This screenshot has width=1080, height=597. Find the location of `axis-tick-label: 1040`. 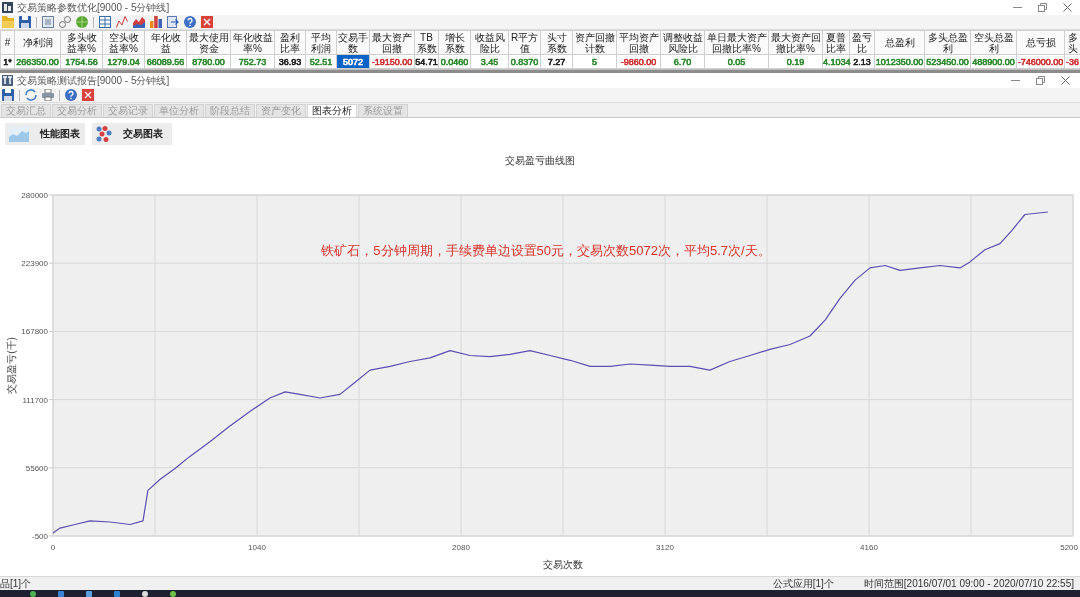

axis-tick-label: 1040 is located at coordinates (257, 547).